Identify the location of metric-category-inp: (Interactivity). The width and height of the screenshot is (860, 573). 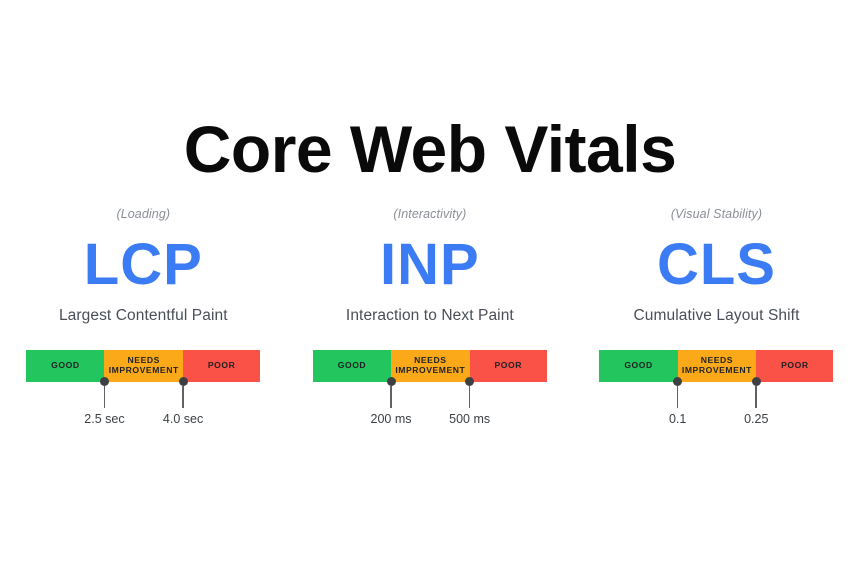
(430, 214).